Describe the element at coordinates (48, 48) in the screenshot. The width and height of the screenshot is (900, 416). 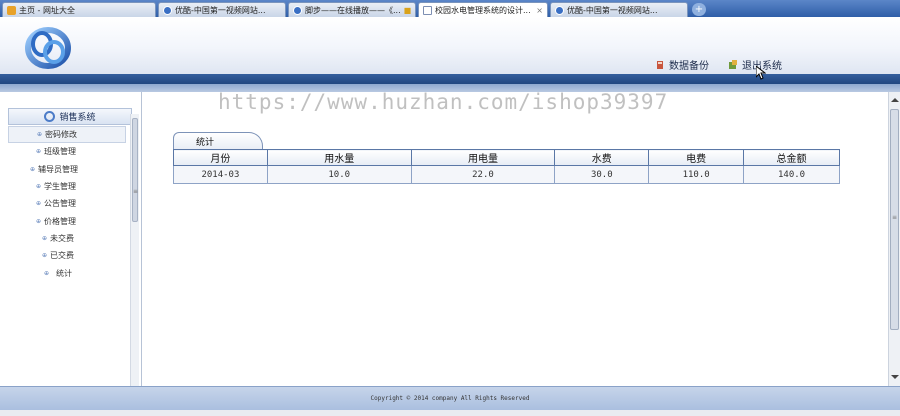
I see `logo-icon` at that location.